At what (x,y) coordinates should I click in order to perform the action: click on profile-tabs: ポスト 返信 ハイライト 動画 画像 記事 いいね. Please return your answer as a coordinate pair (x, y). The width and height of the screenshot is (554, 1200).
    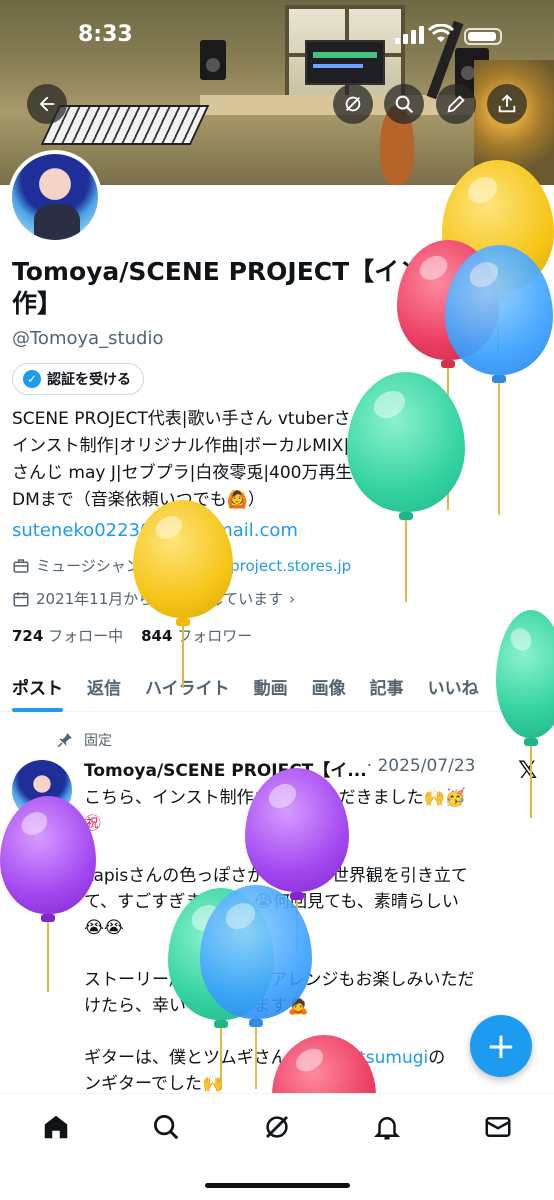
    Looking at the image, I should click on (277, 687).